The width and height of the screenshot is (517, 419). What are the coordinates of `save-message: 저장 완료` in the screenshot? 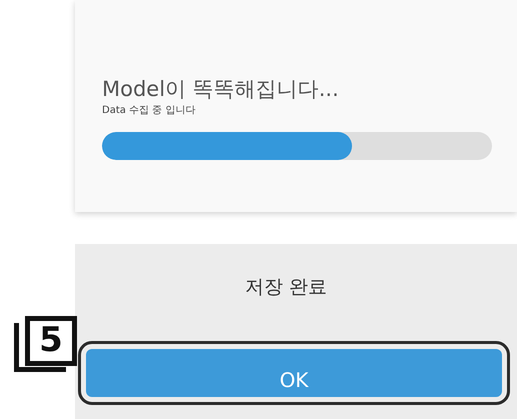 It's located at (286, 287).